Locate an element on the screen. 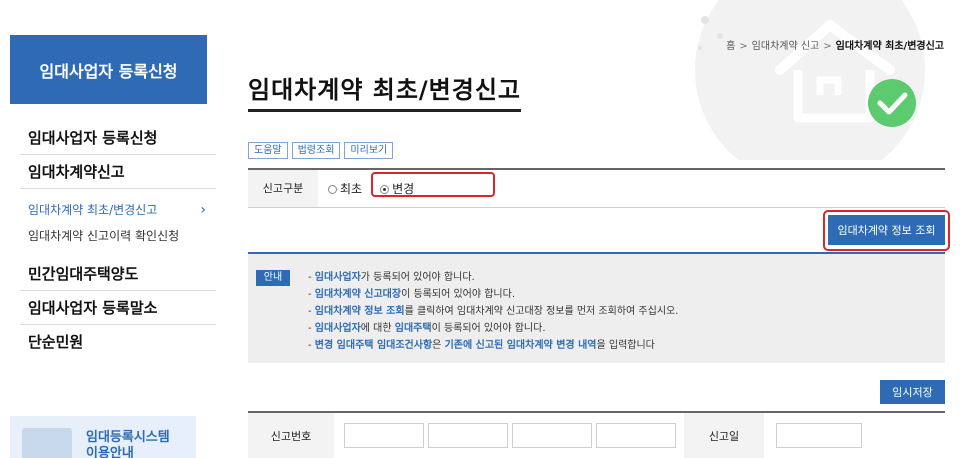  preview-button: 미리보기 is located at coordinates (369, 150).